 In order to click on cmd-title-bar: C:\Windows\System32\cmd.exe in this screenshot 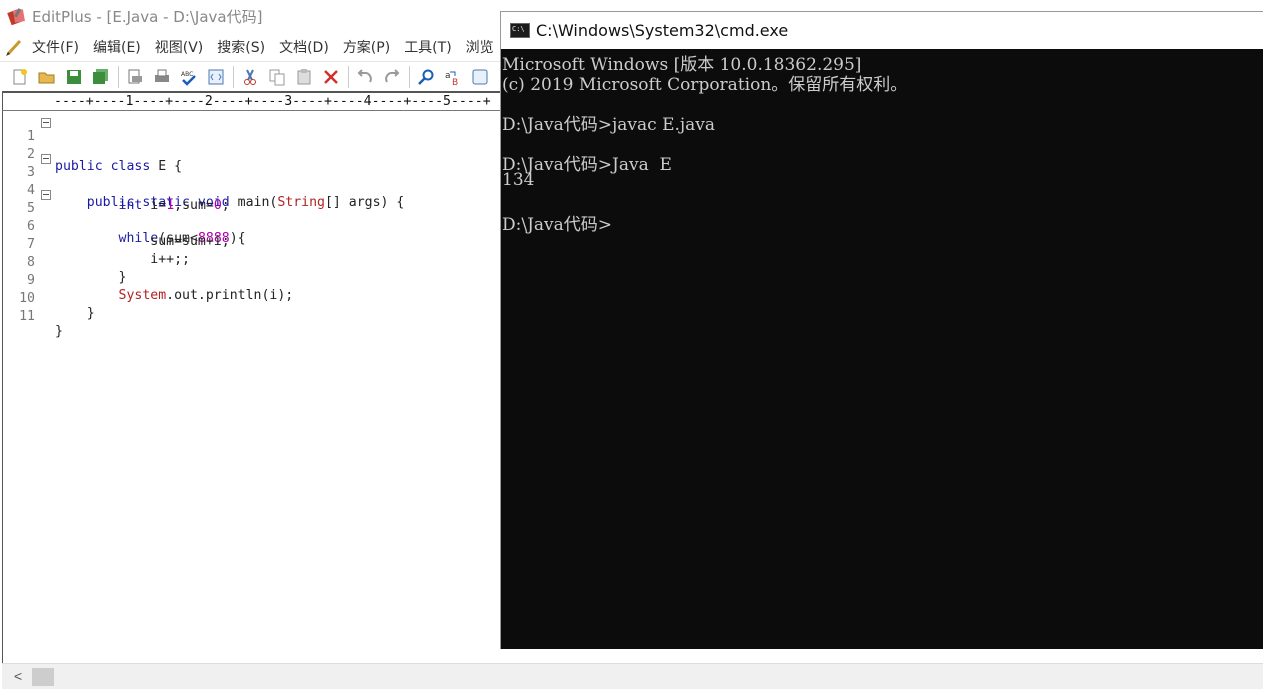, I will do `click(882, 30)`.